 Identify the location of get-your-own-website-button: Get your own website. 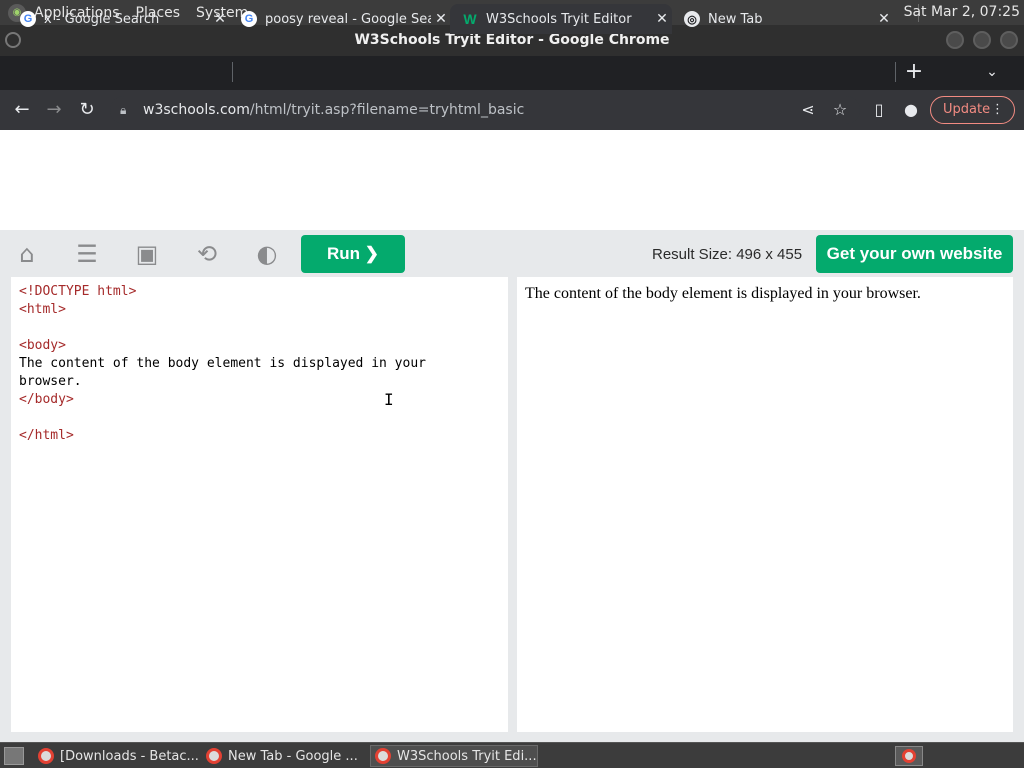
(914, 254).